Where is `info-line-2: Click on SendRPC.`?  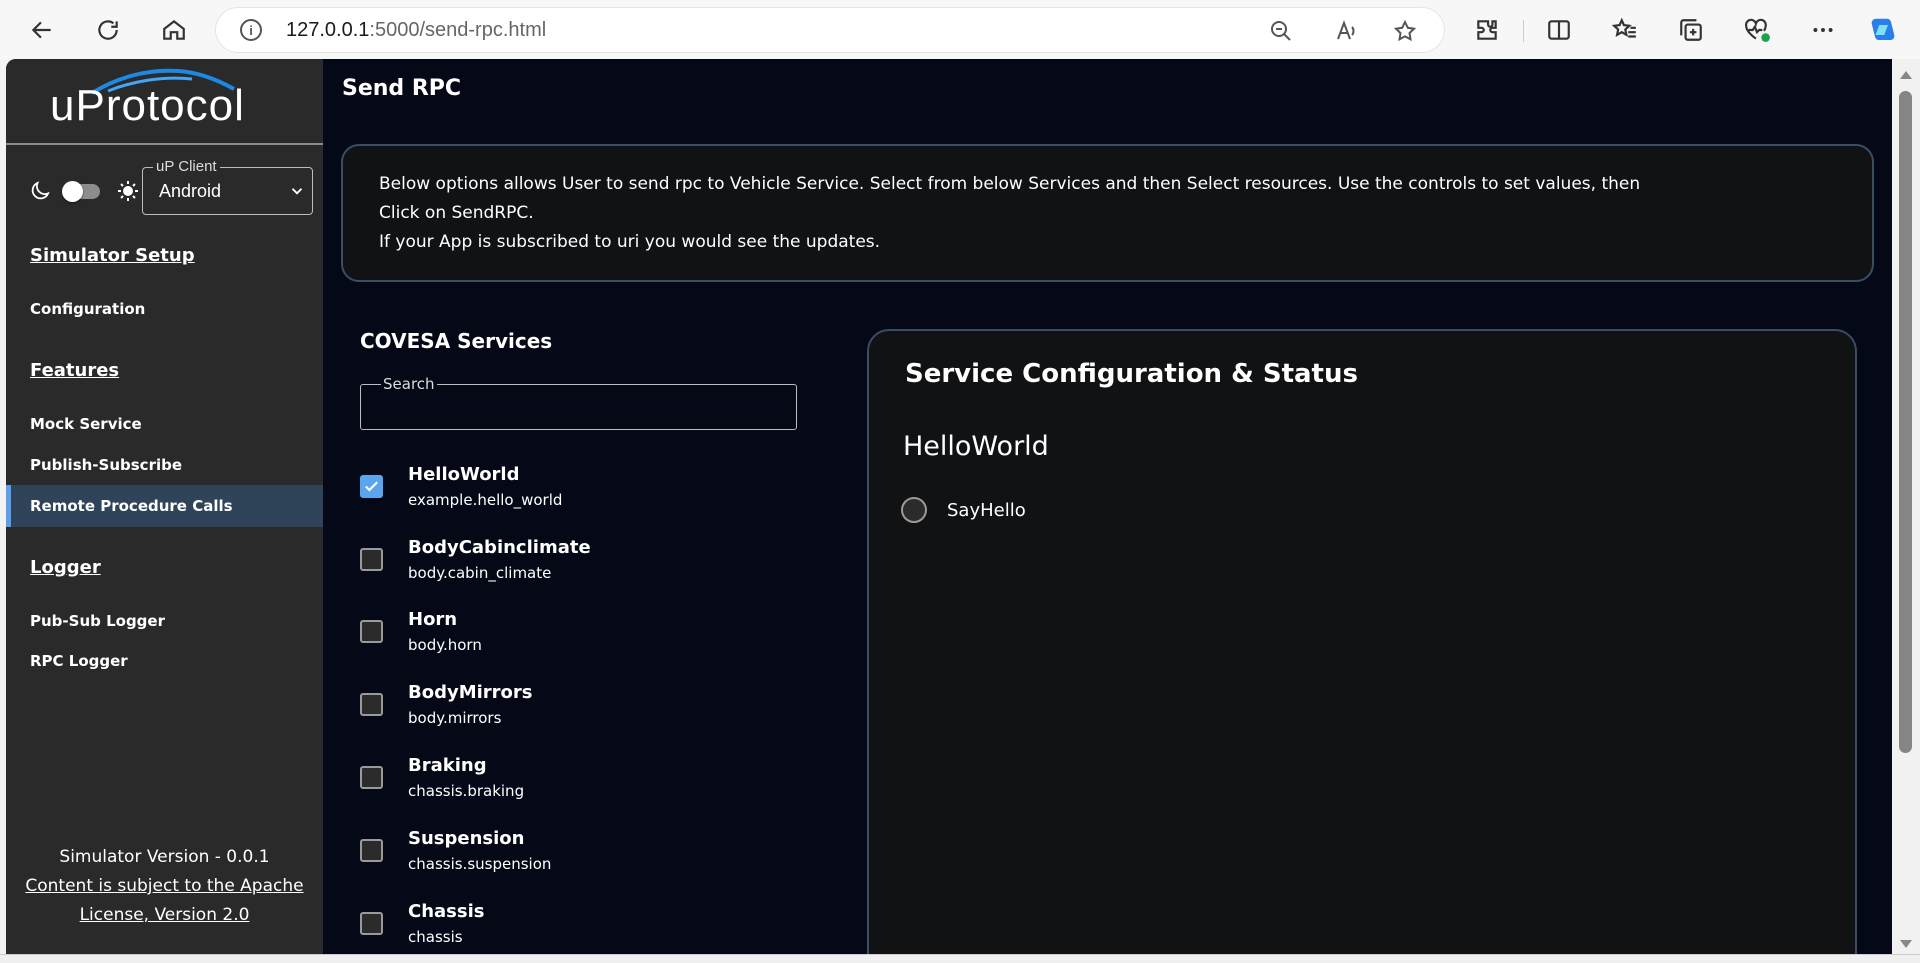
info-line-2: Click on SendRPC. is located at coordinates (456, 213).